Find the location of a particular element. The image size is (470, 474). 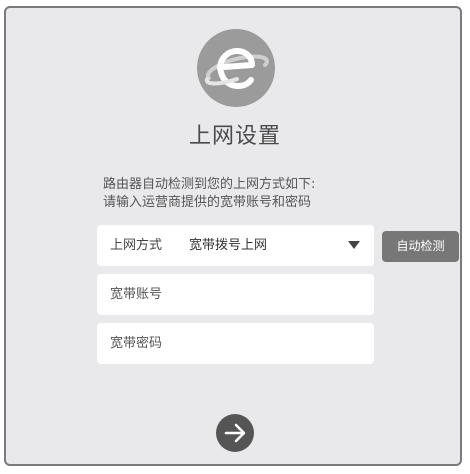

password-input is located at coordinates (235, 343).